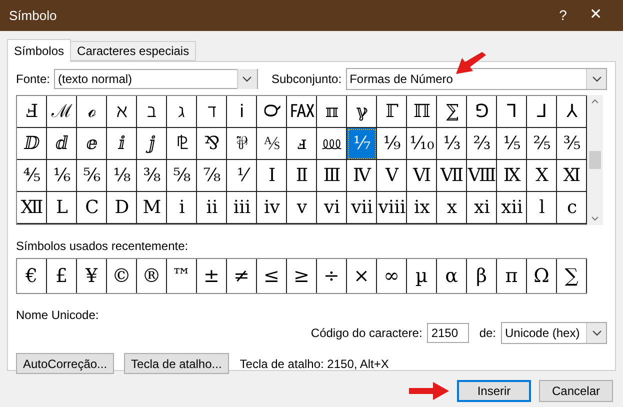 Image resolution: width=623 pixels, height=407 pixels. What do you see at coordinates (62, 208) in the screenshot?
I see `symbol-cell: Ⅼ` at bounding box center [62, 208].